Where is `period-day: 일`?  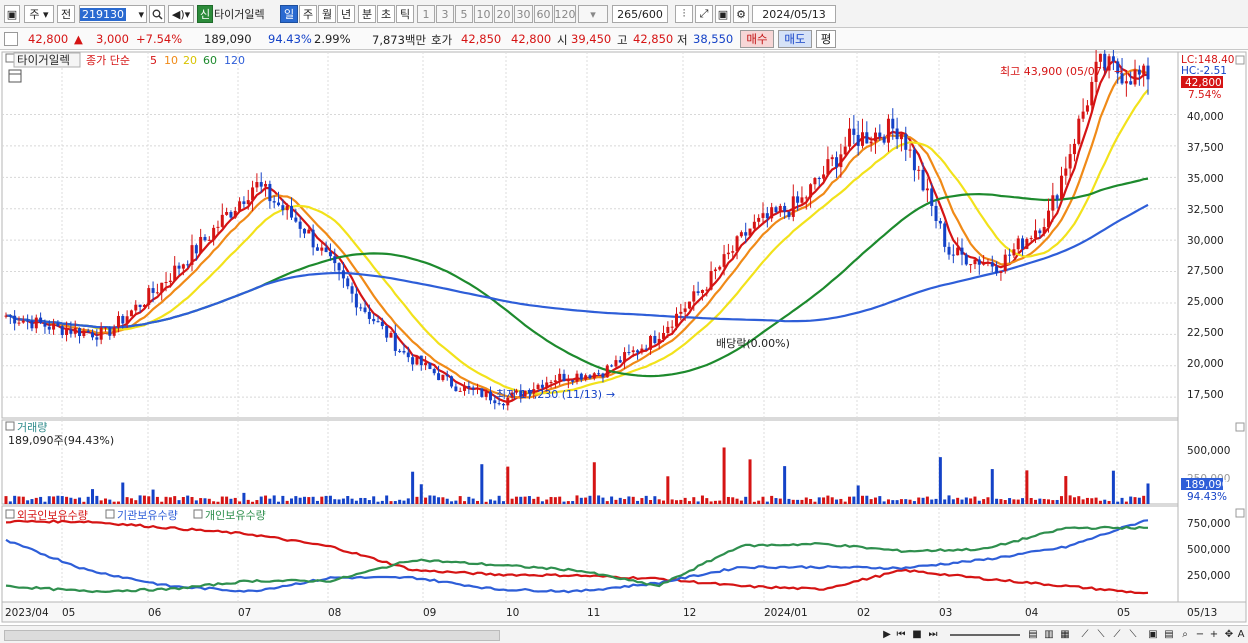
period-day: 일 is located at coordinates (289, 14).